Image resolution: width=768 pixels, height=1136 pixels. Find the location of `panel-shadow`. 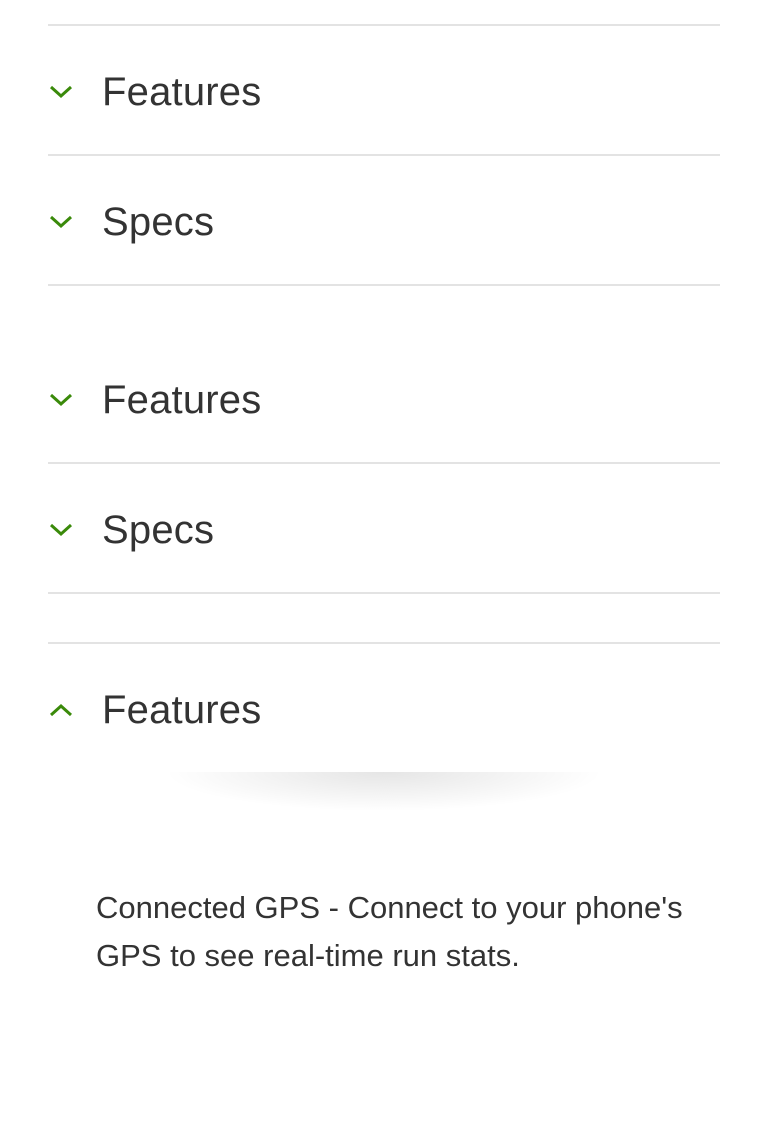

panel-shadow is located at coordinates (384, 800).